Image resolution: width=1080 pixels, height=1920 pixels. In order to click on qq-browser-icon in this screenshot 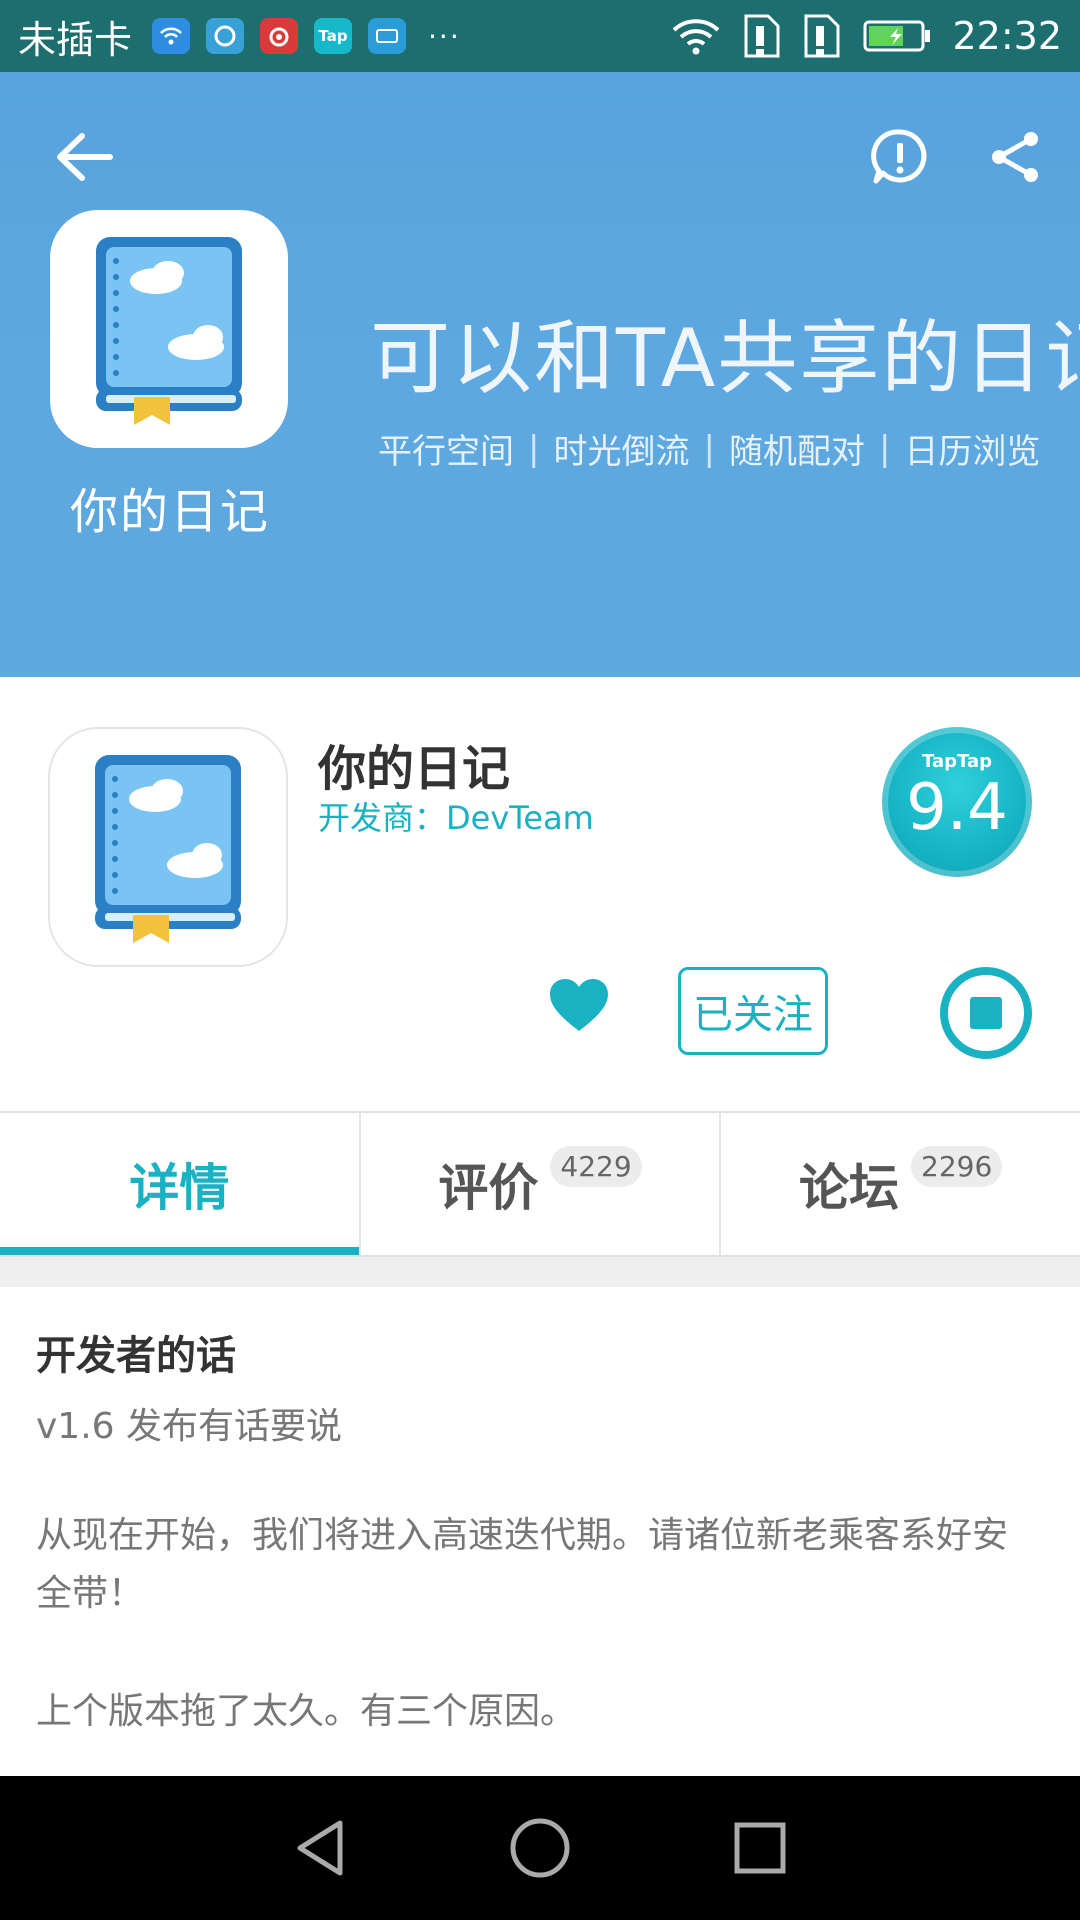, I will do `click(225, 36)`.